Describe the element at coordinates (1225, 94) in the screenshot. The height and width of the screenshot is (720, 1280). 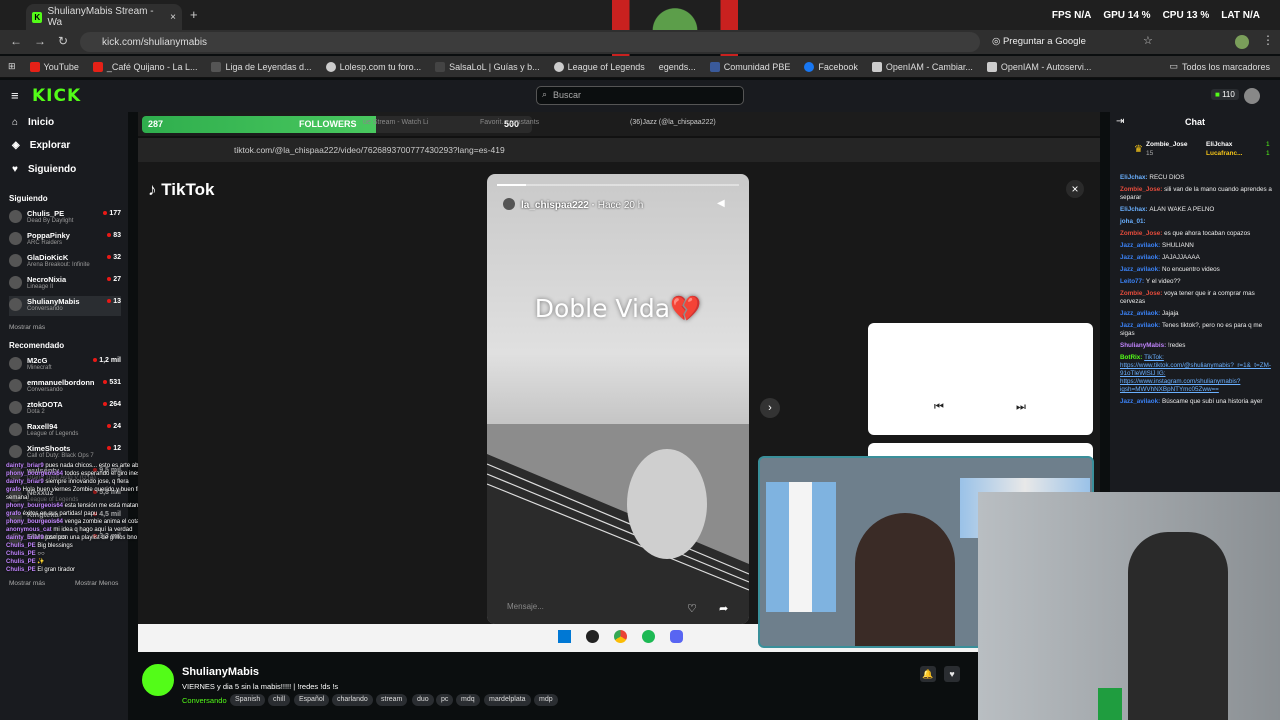
I see `kicks-counter: ■ 110` at that location.